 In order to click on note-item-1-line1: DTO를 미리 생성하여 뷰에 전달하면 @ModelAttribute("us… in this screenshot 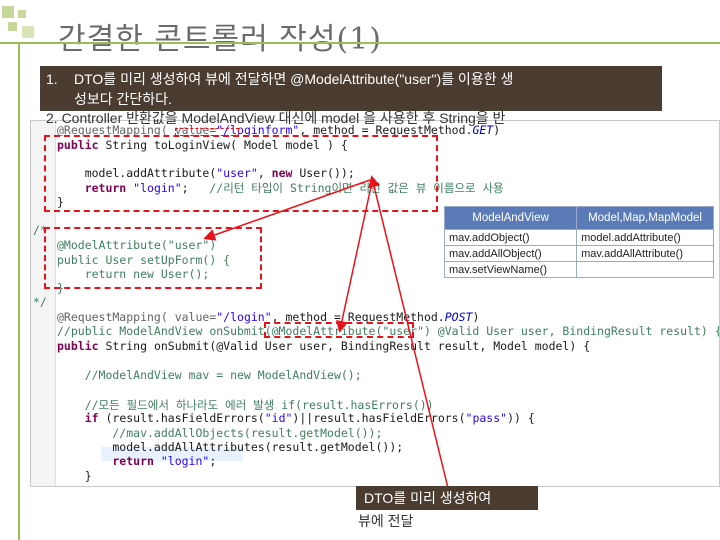, I will do `click(294, 79)`.